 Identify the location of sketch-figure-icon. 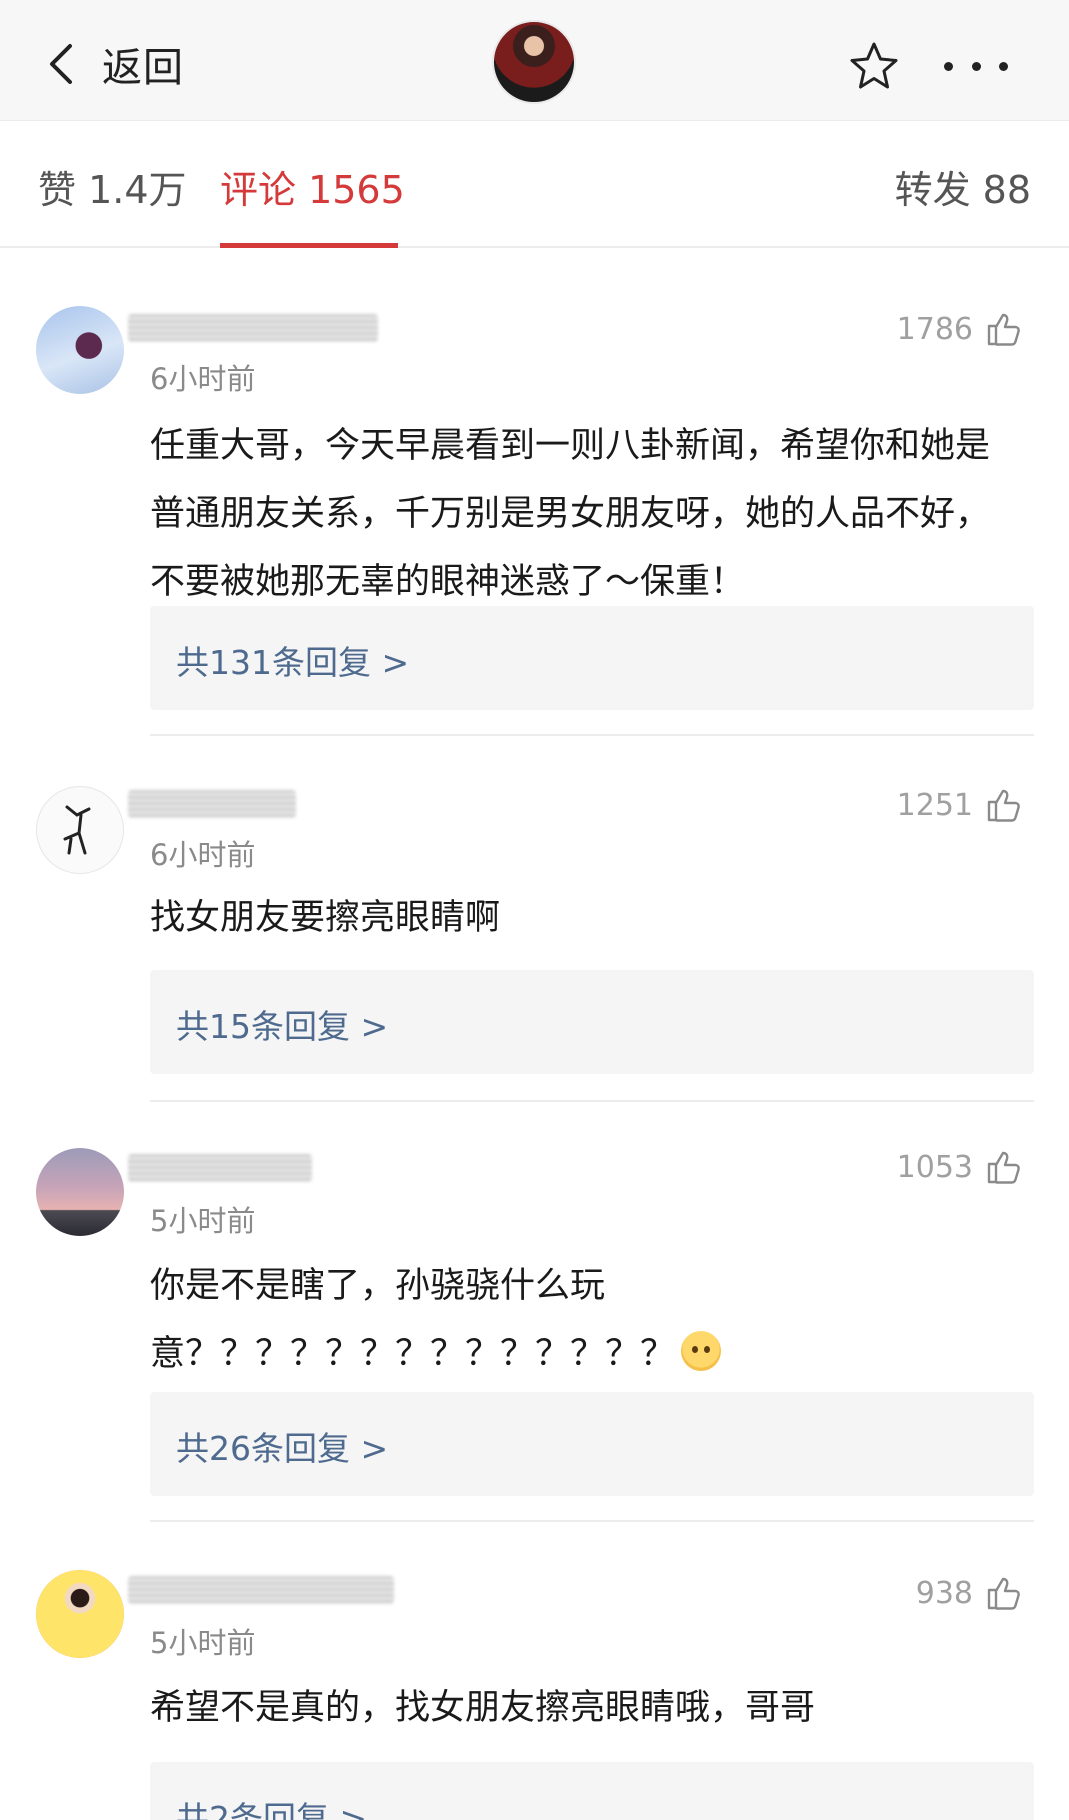
(77, 830).